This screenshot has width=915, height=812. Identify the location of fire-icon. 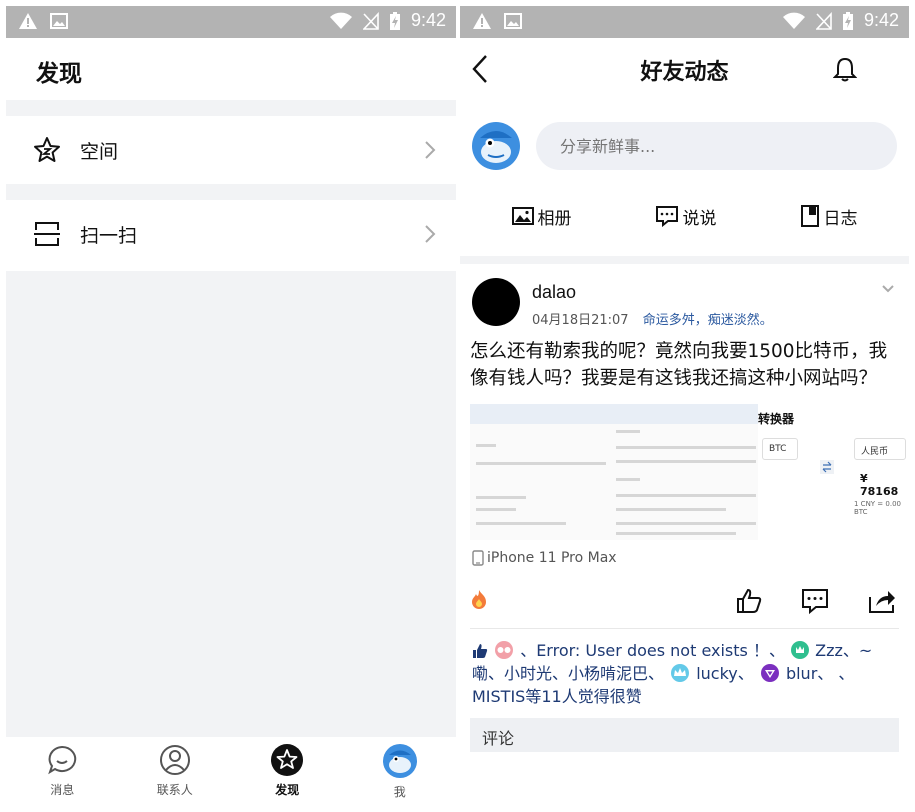
(479, 599).